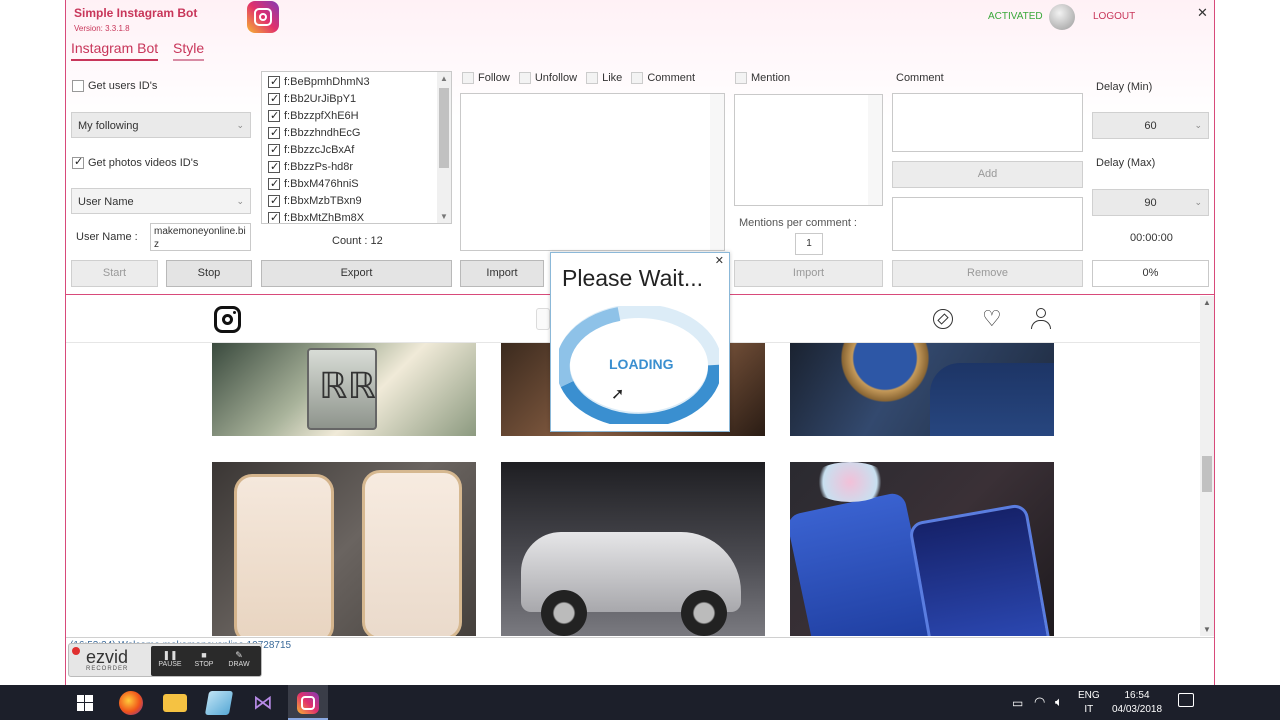 The image size is (1280, 720). I want to click on username-input: makemoneyonline.biz, so click(200, 237).